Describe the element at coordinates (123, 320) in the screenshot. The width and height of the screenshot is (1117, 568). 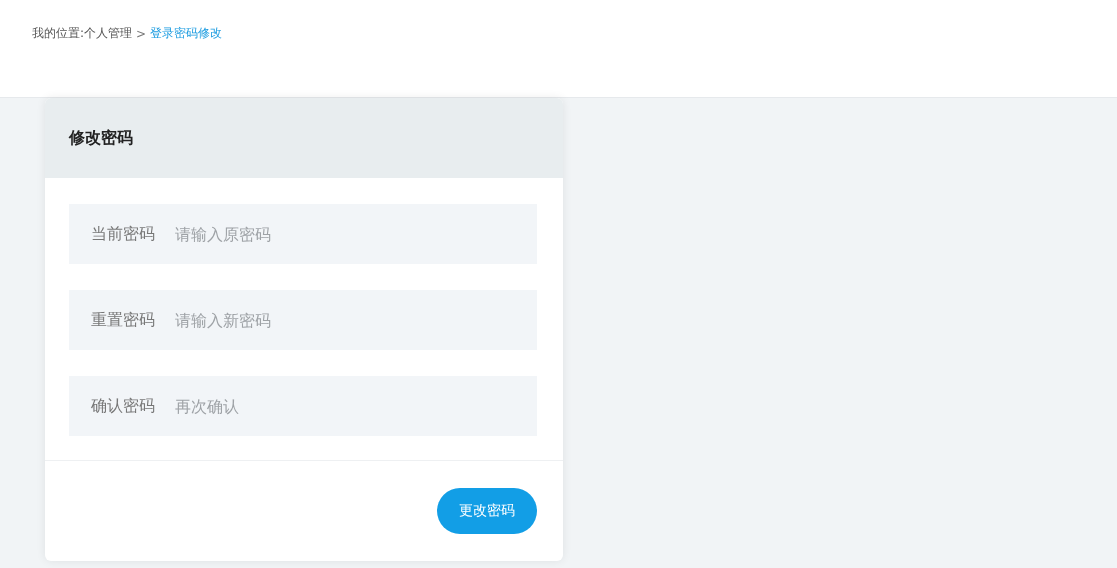
I see `field-label: 重置密码` at that location.